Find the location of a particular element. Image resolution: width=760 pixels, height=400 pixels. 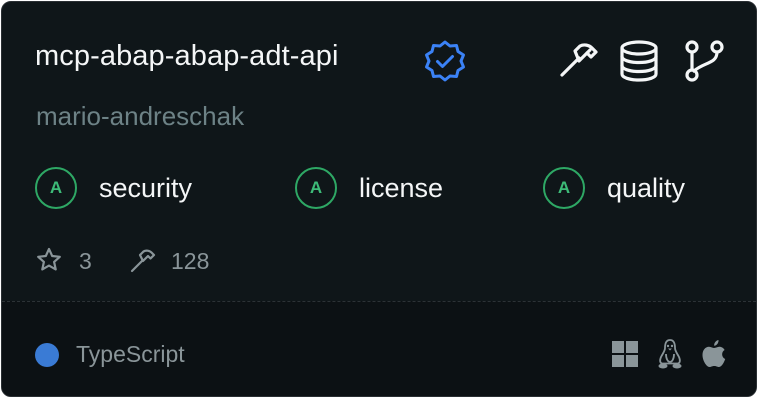

windows-icon is located at coordinates (625, 354).